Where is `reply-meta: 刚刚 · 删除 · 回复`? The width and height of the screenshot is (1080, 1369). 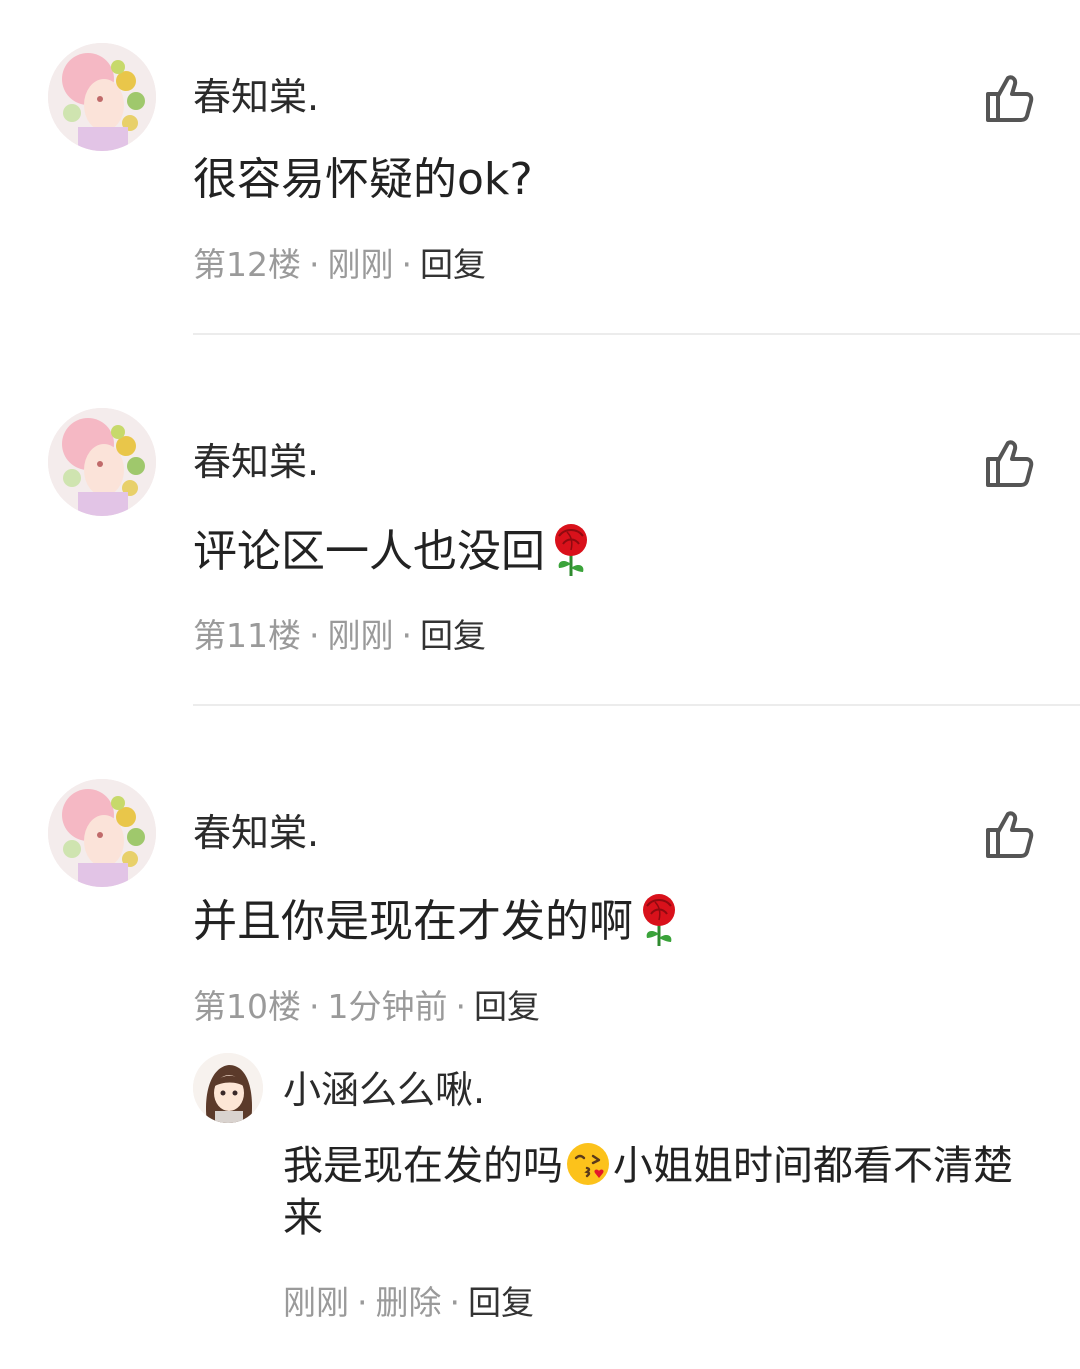
reply-meta: 刚刚 · 删除 · 回复 is located at coordinates (408, 1303).